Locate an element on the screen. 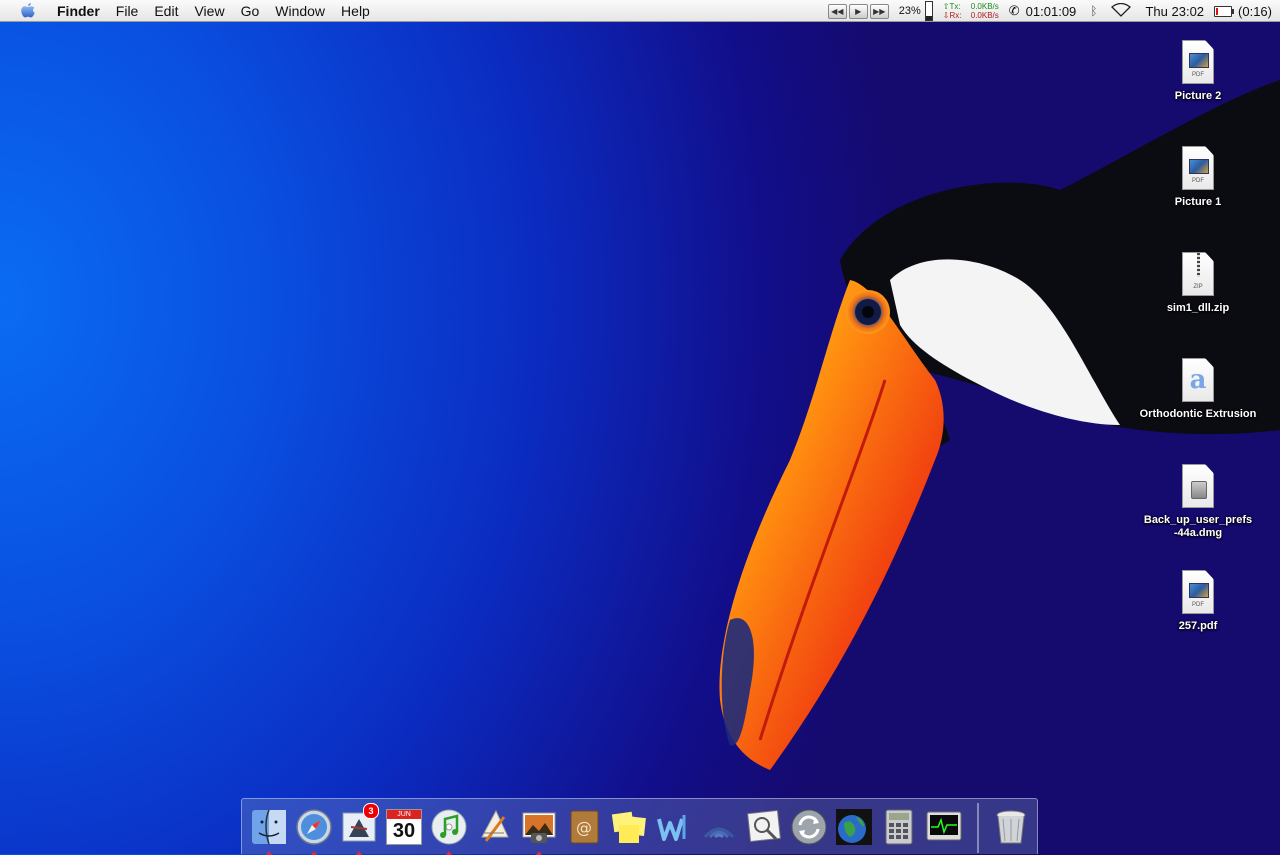 The height and width of the screenshot is (855, 1280). tx-label: ⇧Tx: is located at coordinates (954, 6).